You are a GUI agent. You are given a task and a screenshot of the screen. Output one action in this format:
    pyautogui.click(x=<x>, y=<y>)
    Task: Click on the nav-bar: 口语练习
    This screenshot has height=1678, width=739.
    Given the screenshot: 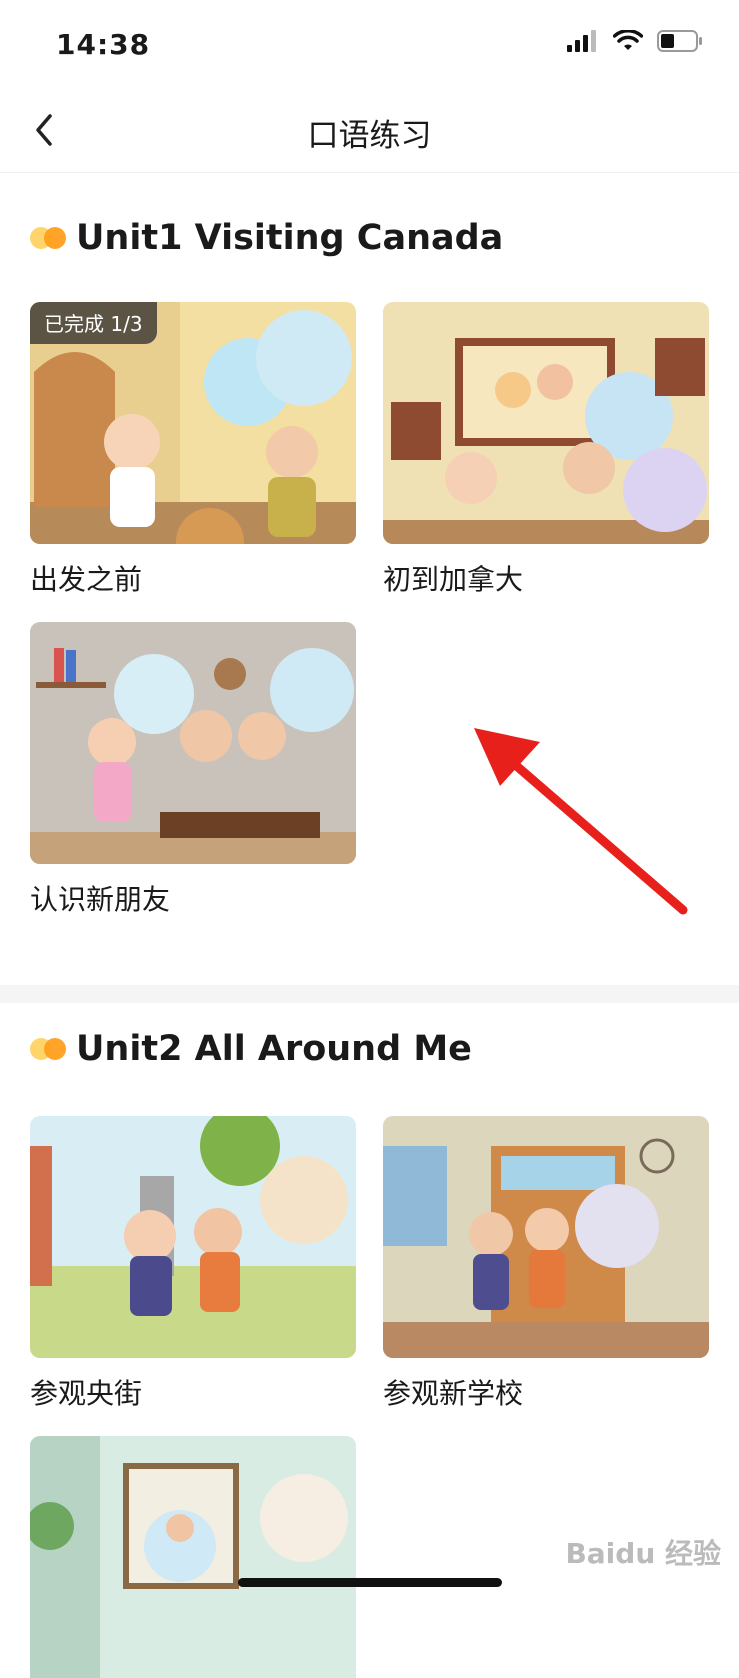 What is the action you would take?
    pyautogui.click(x=369, y=132)
    